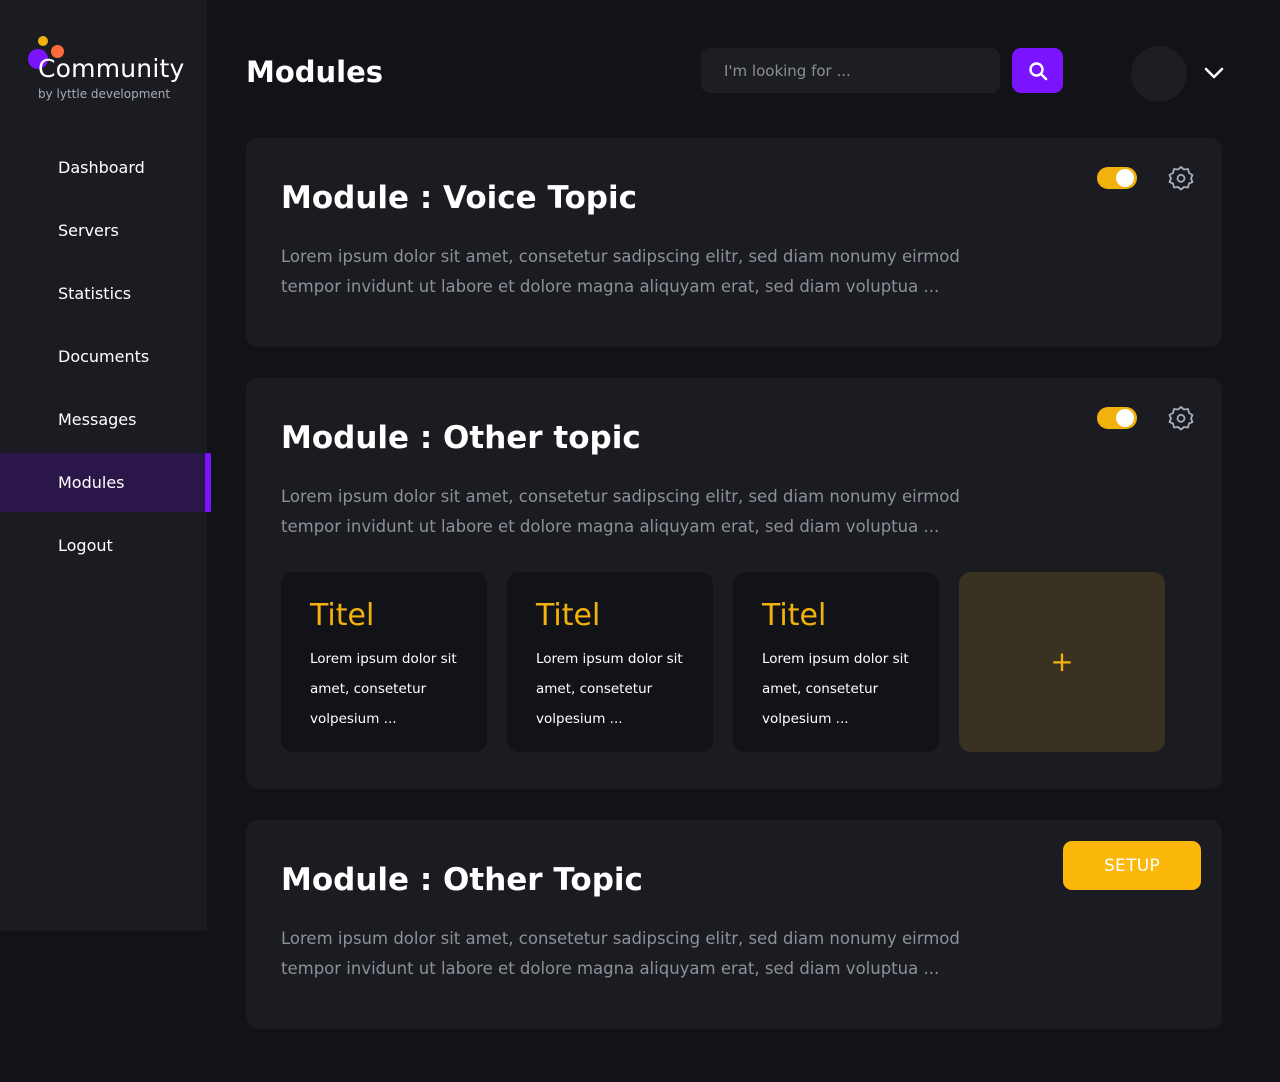  What do you see at coordinates (101, 167) in the screenshot?
I see `sidebar-item-label: Dashboard` at bounding box center [101, 167].